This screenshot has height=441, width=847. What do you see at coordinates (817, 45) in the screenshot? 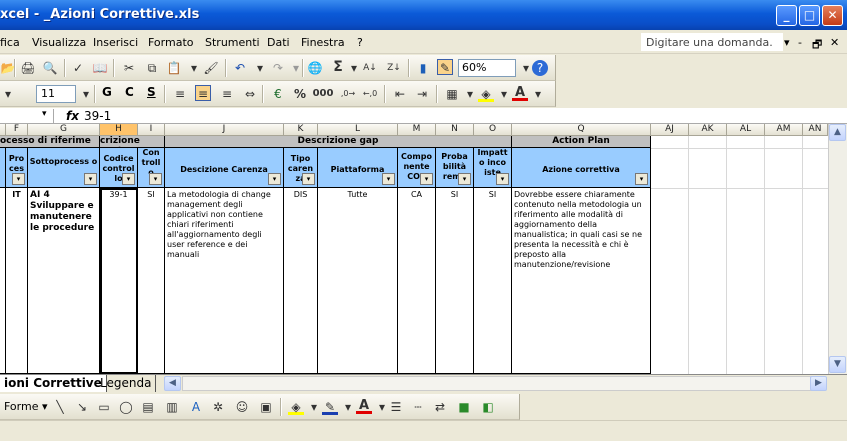
I see `doc-restore-icon: 🗗` at bounding box center [817, 45].